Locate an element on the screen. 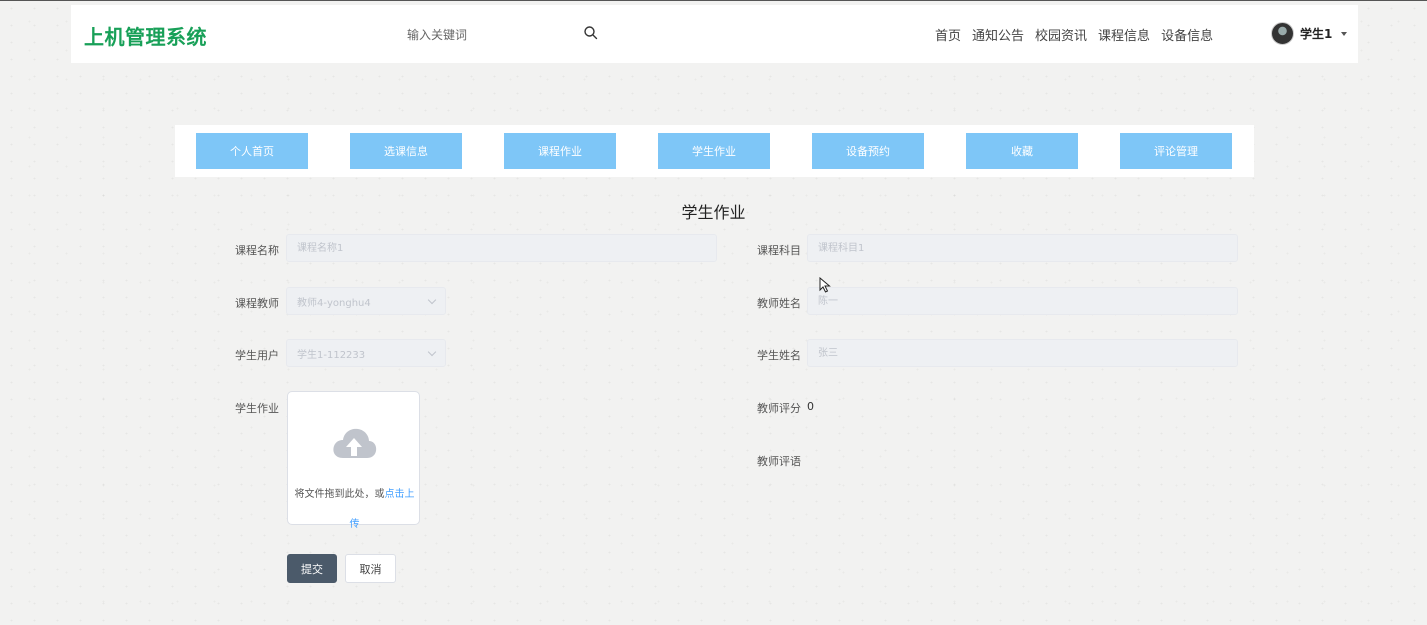 This screenshot has width=1427, height=625. brand-logo-text: 上机管理系统 is located at coordinates (145, 35).